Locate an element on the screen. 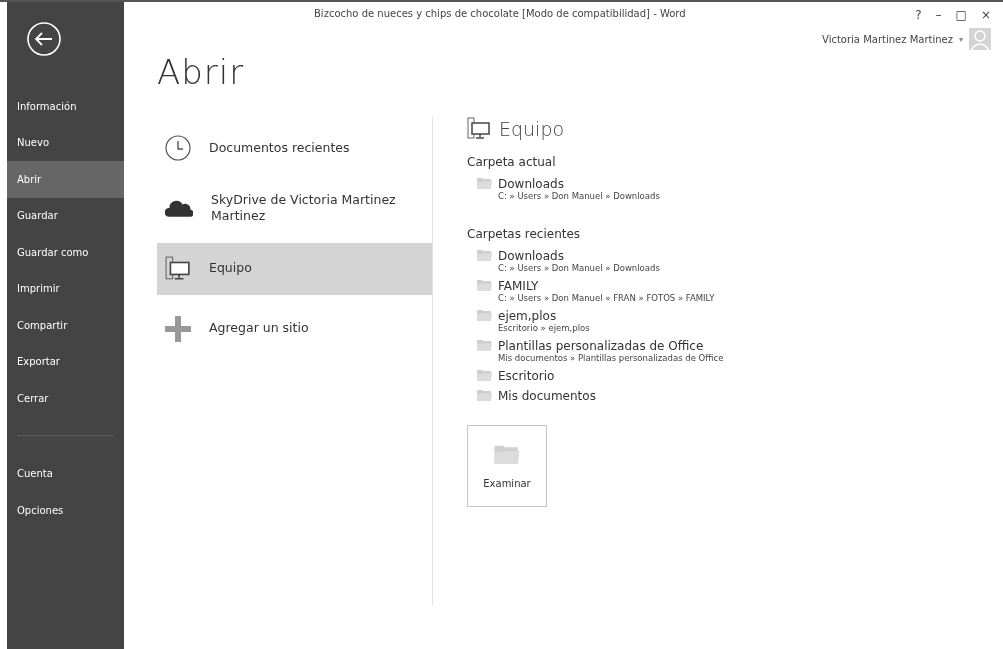  place-item: Agregar un sitio is located at coordinates (294, 328).